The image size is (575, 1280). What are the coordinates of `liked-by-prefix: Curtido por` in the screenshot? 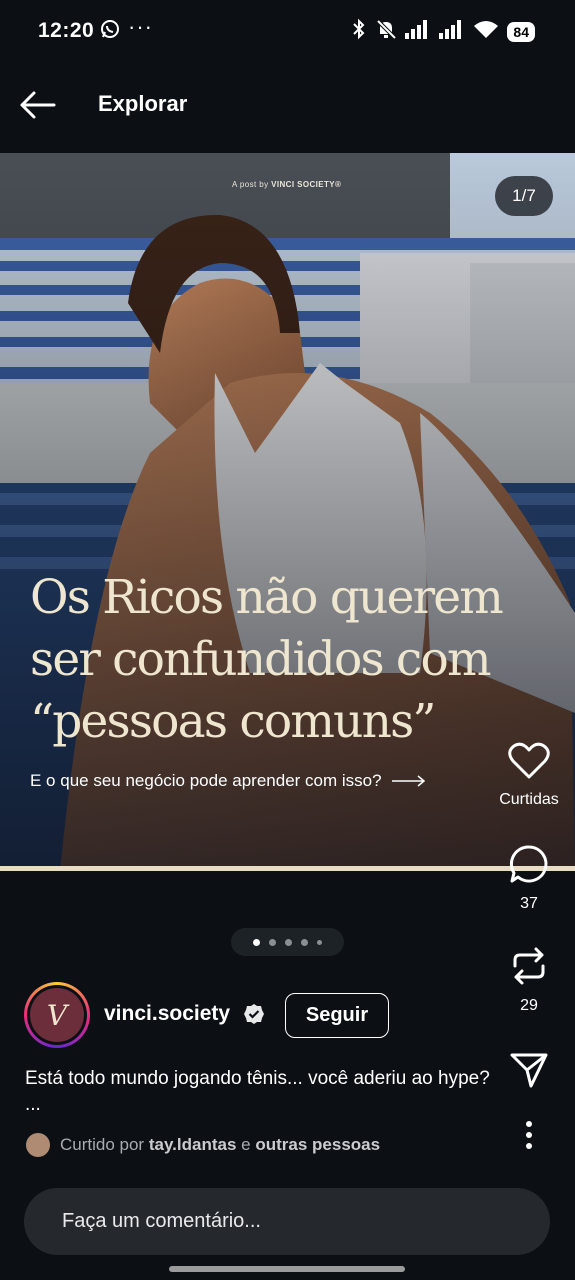 It's located at (102, 1144).